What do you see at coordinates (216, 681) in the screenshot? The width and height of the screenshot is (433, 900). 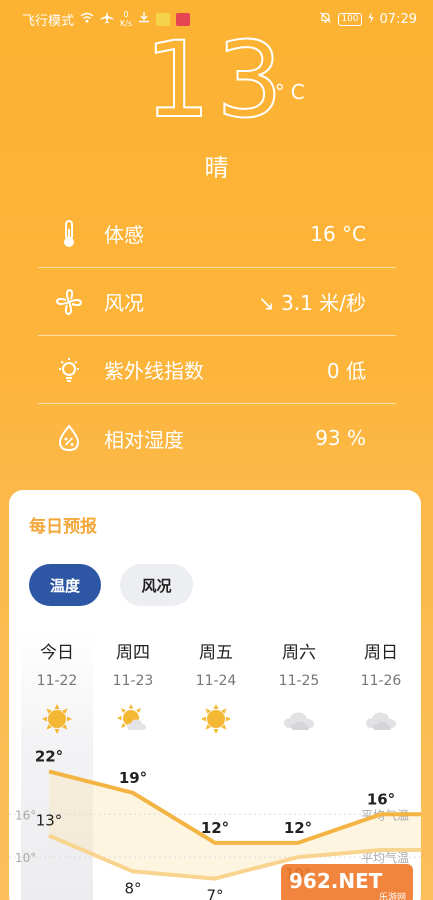 I see `day-date: 11-24` at bounding box center [216, 681].